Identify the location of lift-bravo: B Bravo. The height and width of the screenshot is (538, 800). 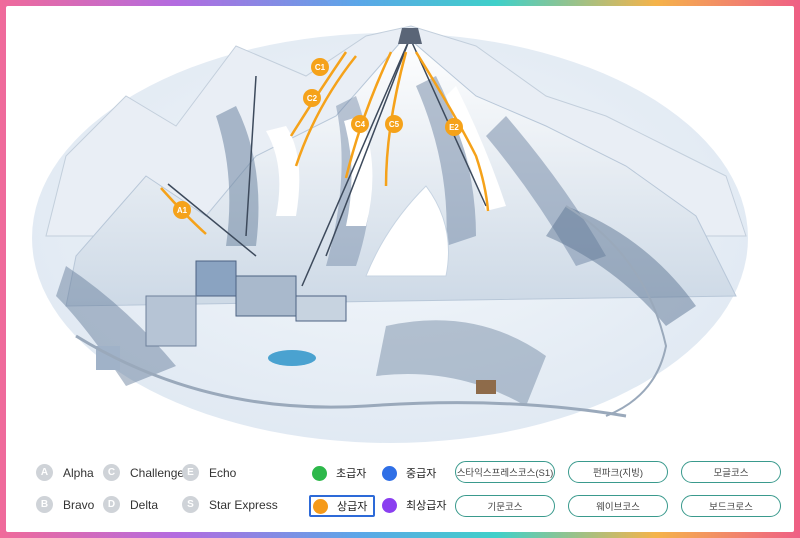
(65, 504).